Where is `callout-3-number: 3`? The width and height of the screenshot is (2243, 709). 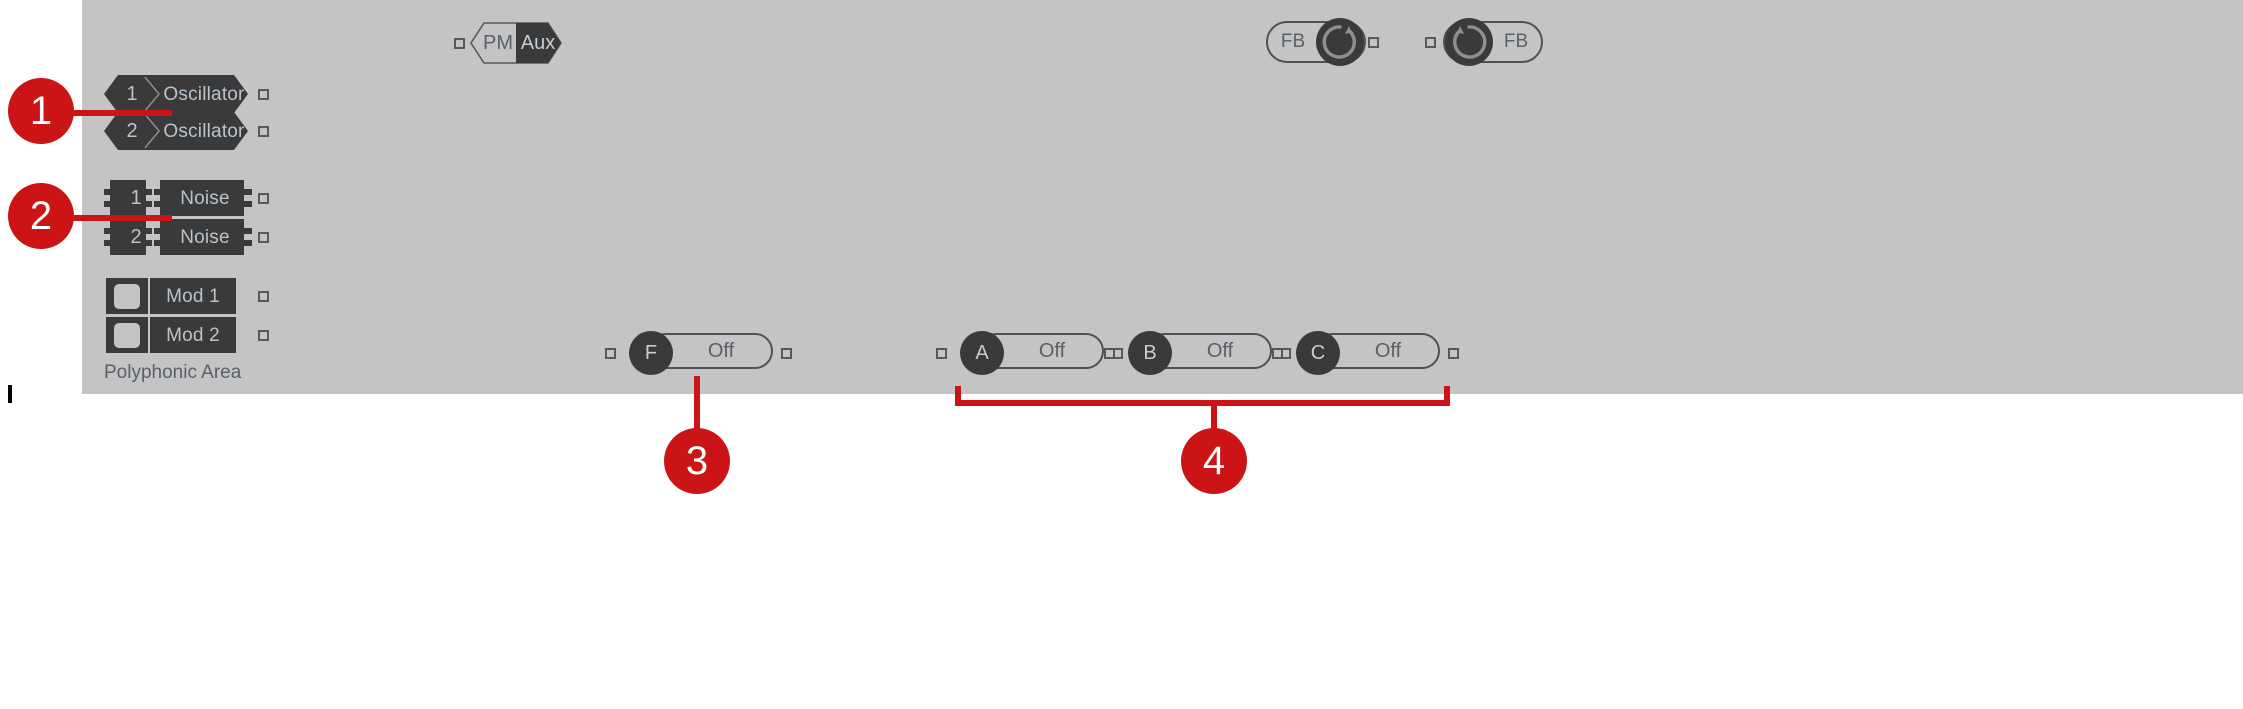 callout-3-number: 3 is located at coordinates (697, 460).